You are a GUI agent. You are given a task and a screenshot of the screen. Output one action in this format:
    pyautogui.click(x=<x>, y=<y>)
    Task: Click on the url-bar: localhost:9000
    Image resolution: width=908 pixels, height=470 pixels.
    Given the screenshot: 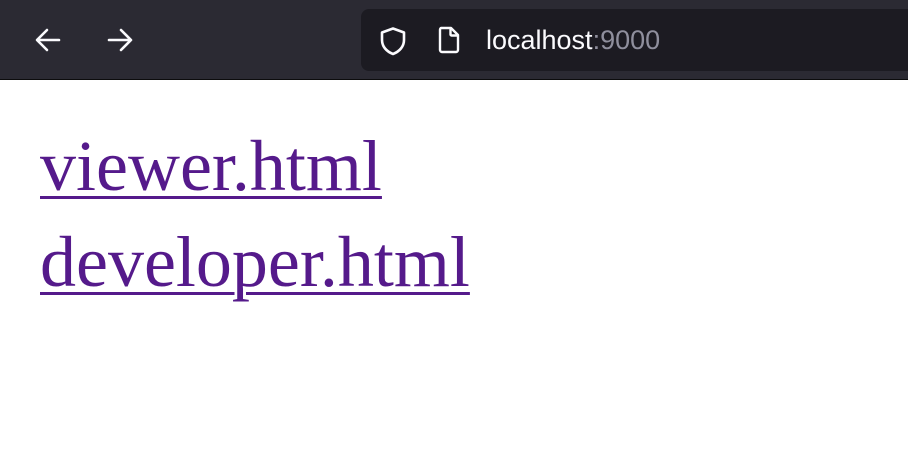 What is the action you would take?
    pyautogui.click(x=634, y=40)
    